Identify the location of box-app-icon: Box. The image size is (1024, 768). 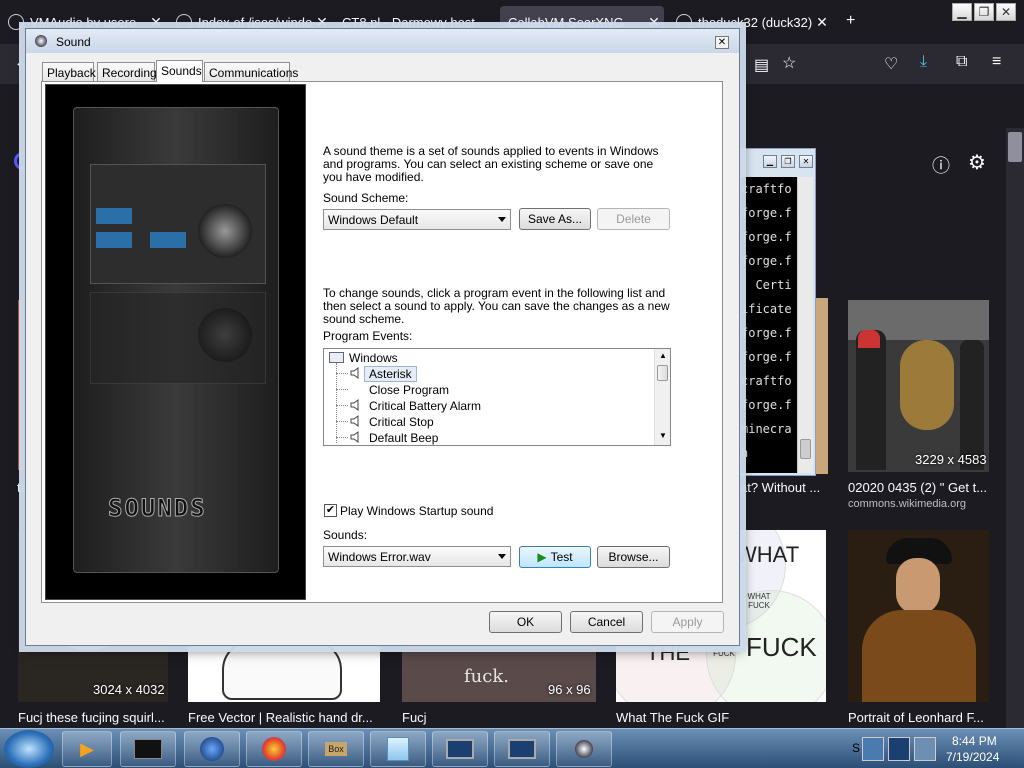
(336, 749).